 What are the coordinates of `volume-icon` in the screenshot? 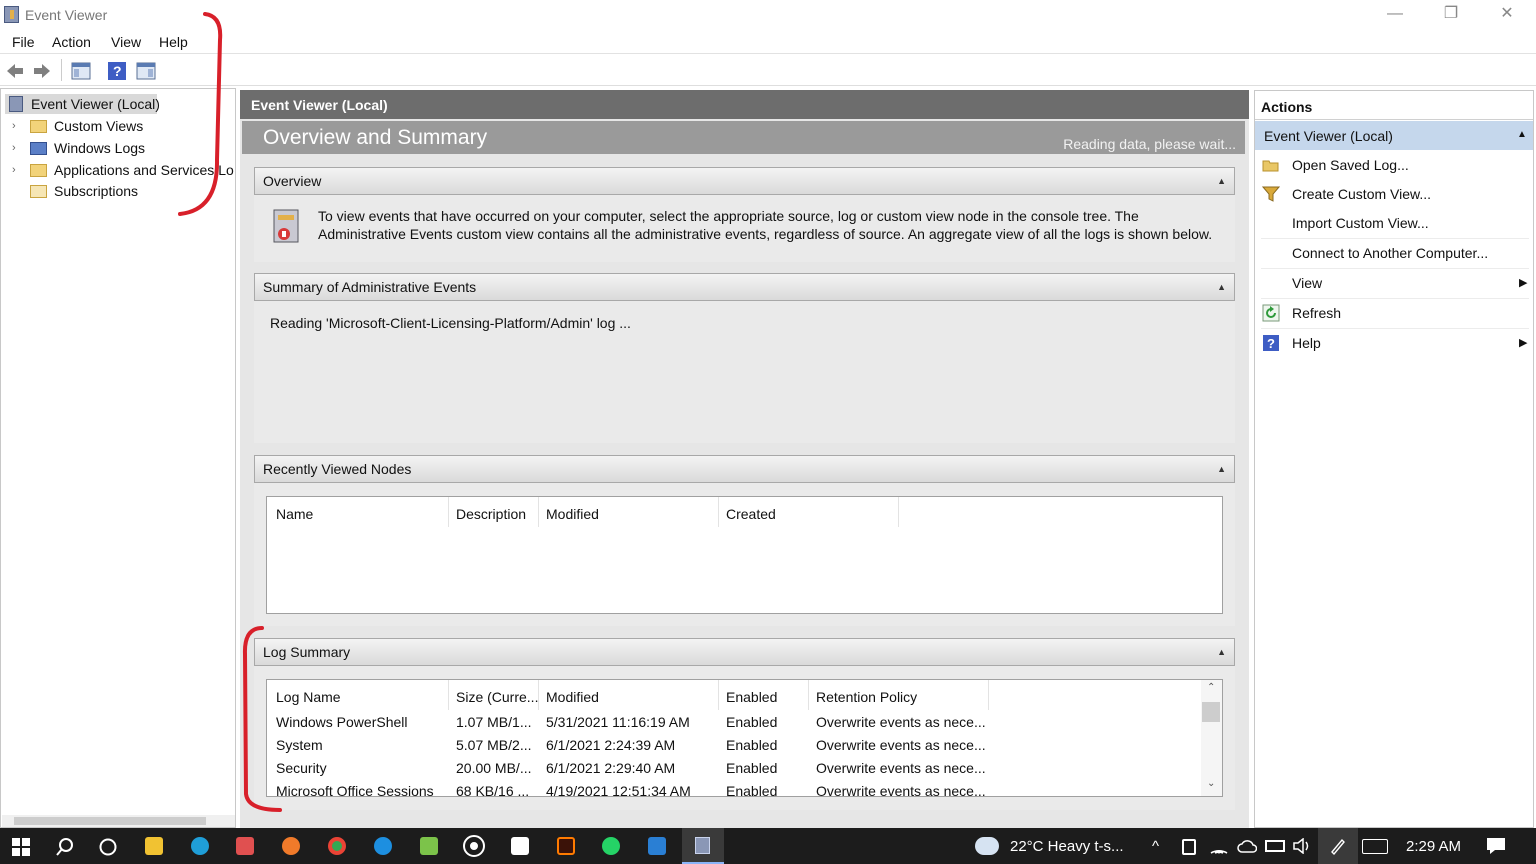 It's located at (1302, 846).